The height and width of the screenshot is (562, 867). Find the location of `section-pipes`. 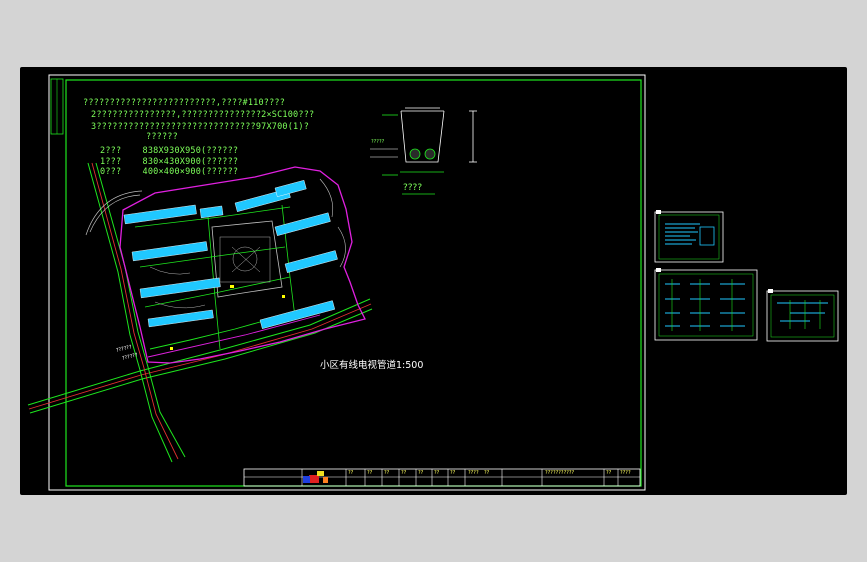

section-pipes is located at coordinates (422, 154).